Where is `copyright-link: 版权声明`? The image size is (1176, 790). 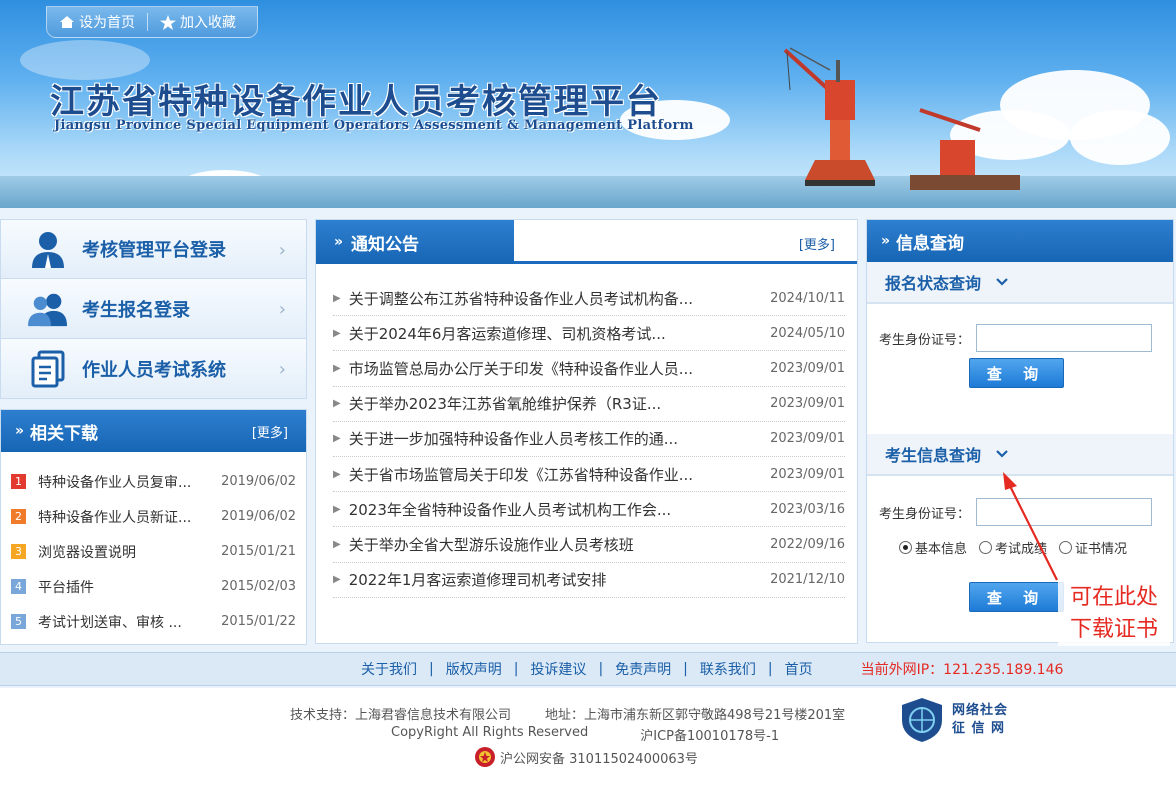 copyright-link: 版权声明 is located at coordinates (474, 669).